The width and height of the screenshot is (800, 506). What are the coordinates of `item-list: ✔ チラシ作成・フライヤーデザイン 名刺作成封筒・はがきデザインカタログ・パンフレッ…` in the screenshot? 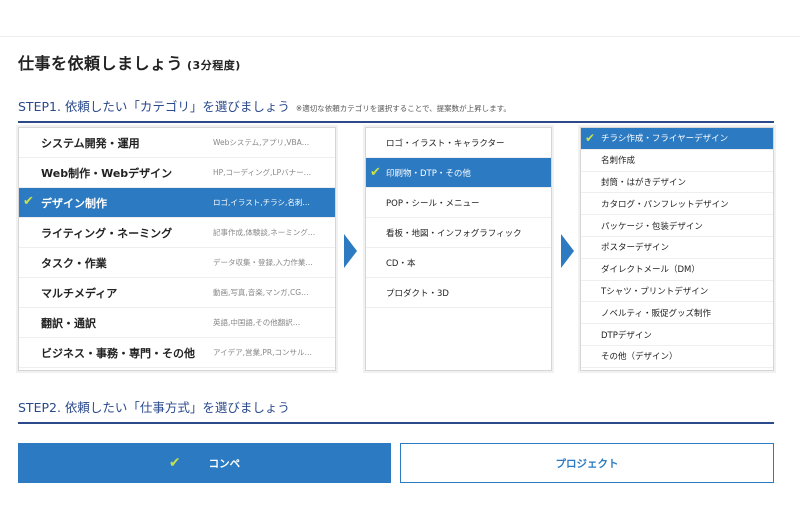 It's located at (677, 249).